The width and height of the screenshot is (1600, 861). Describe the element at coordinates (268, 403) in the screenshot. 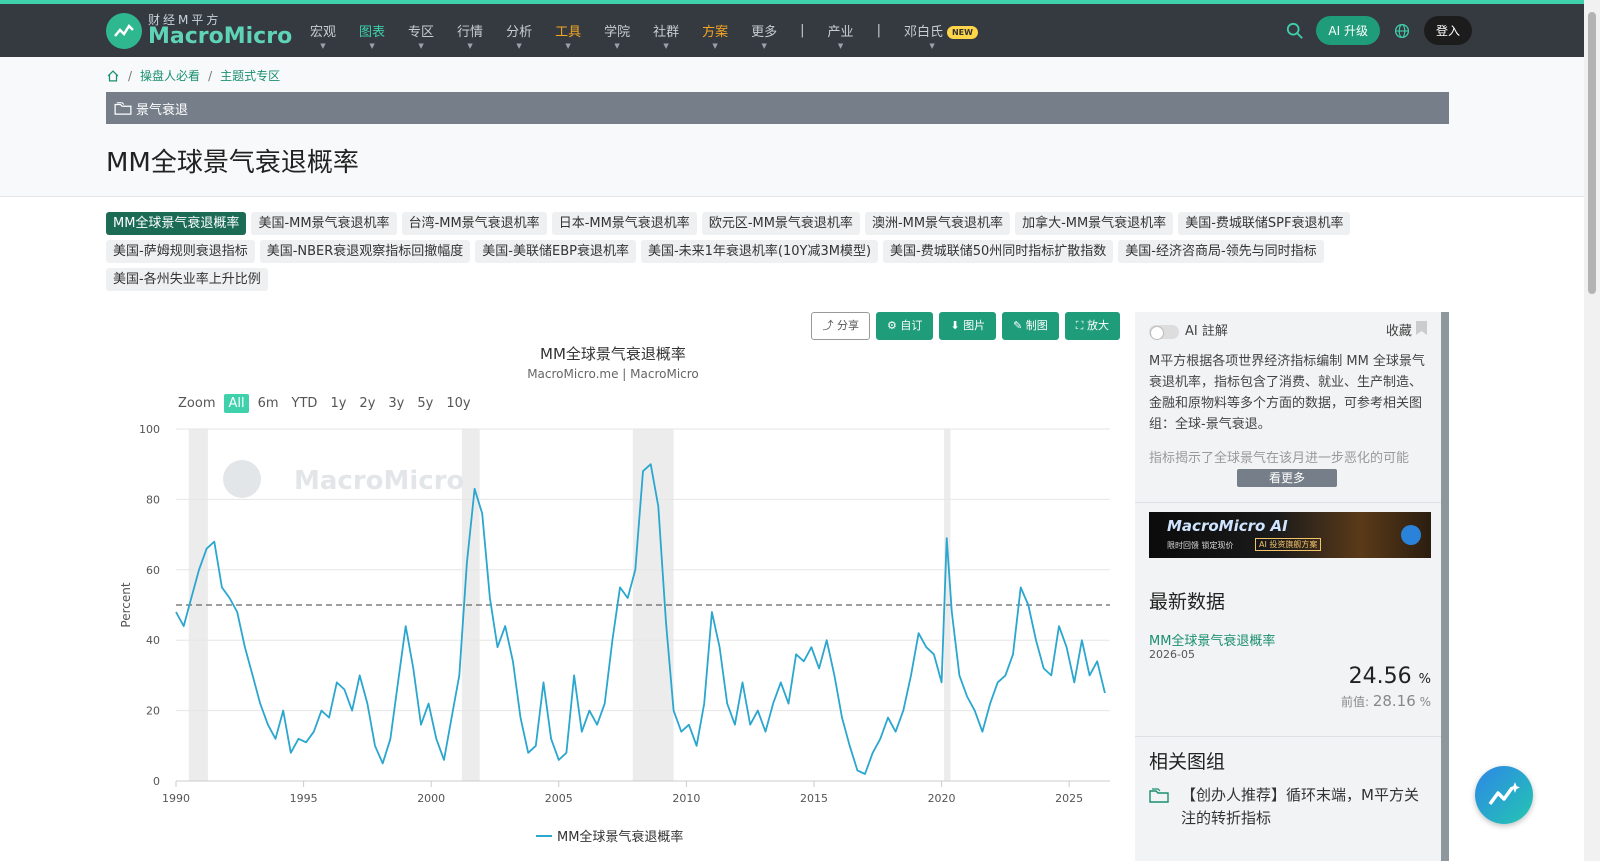

I see `range-option: 6m` at that location.